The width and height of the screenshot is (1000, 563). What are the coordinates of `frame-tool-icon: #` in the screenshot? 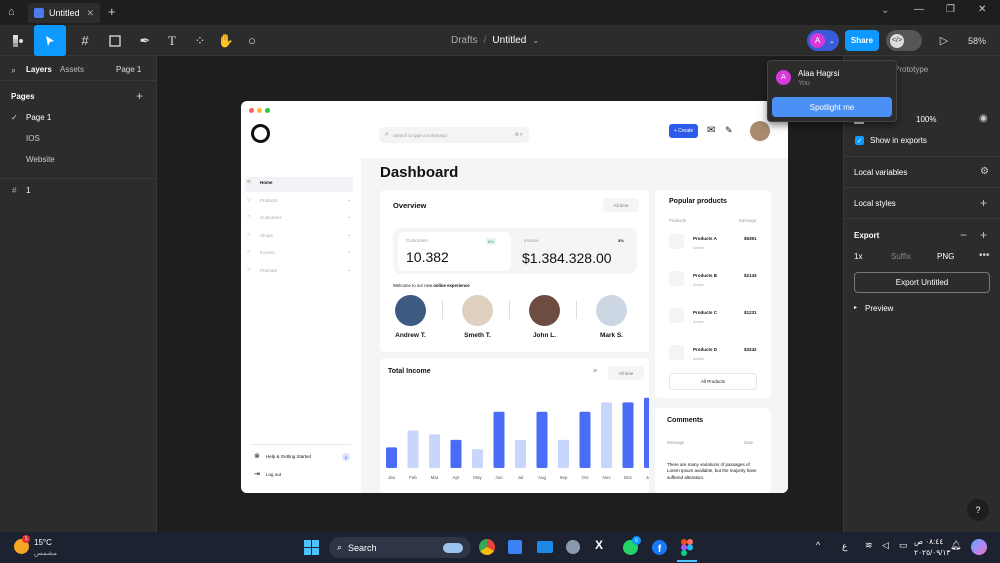 It's located at (85, 40).